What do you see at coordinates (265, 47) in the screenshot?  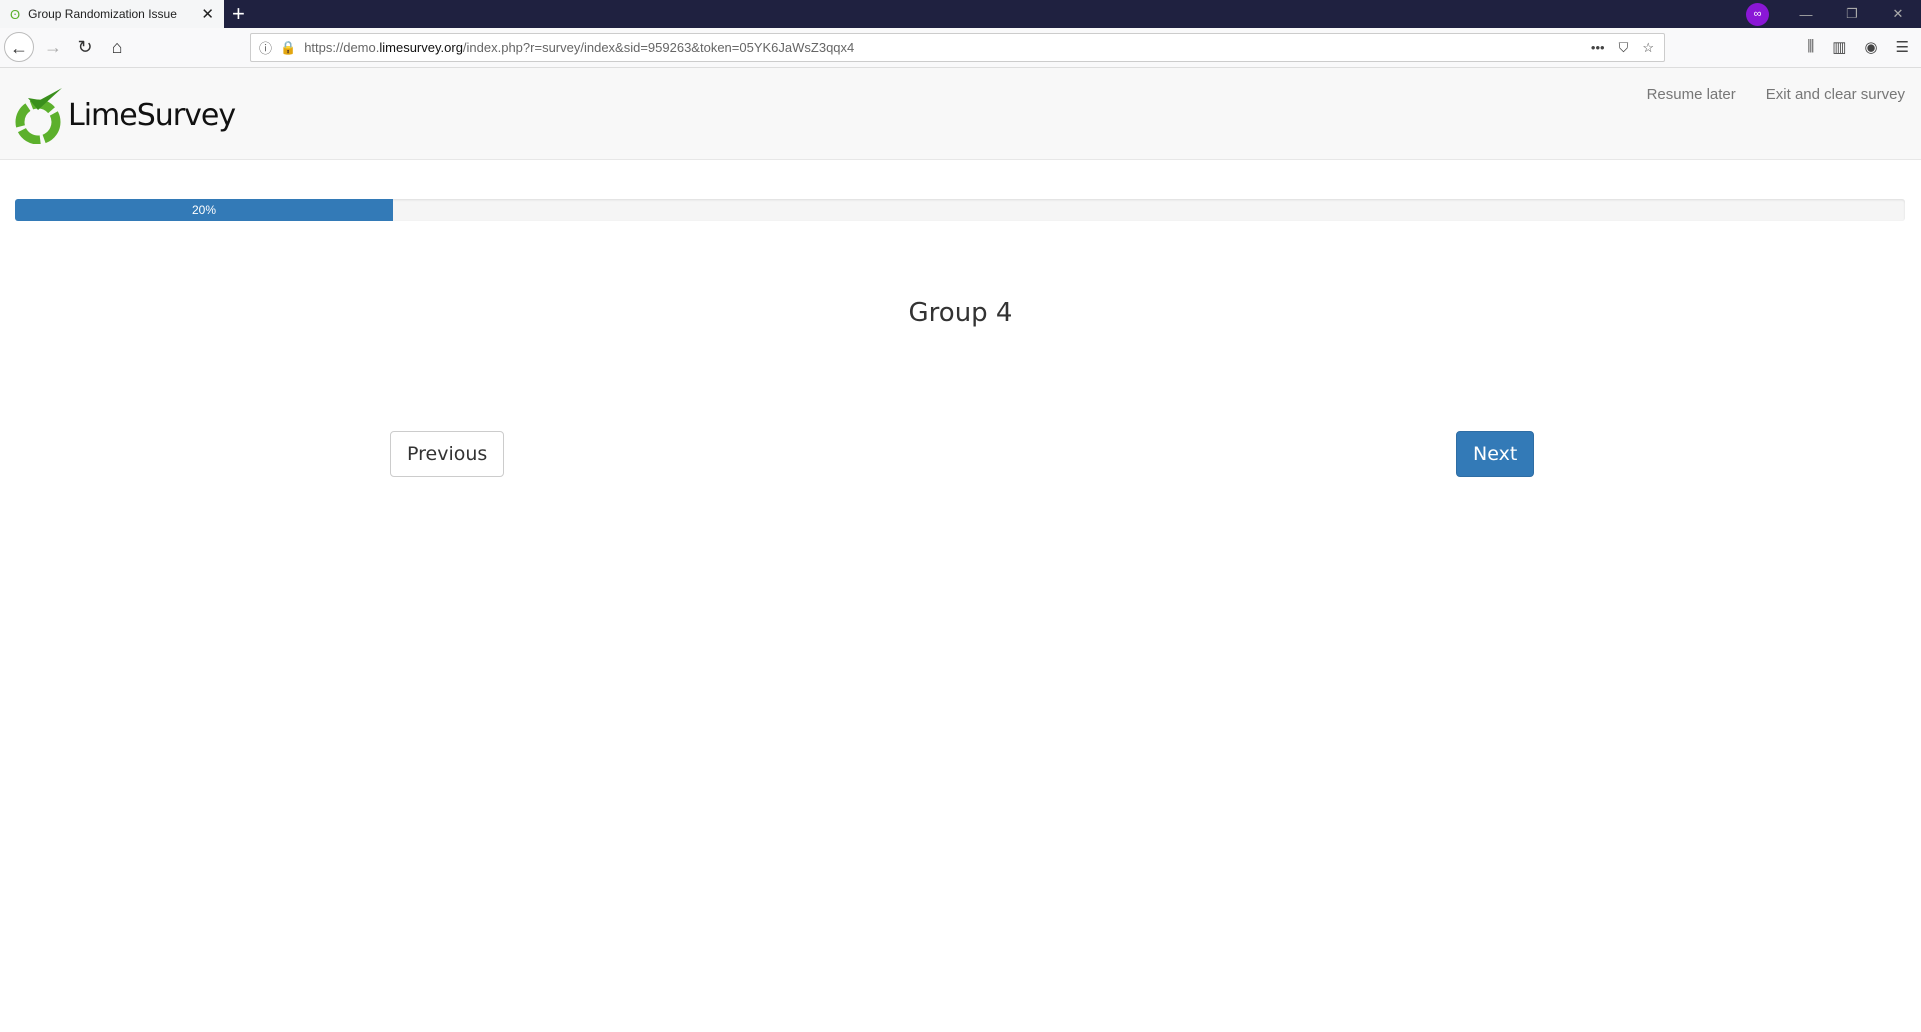 I see `info-icon: ⓘ` at bounding box center [265, 47].